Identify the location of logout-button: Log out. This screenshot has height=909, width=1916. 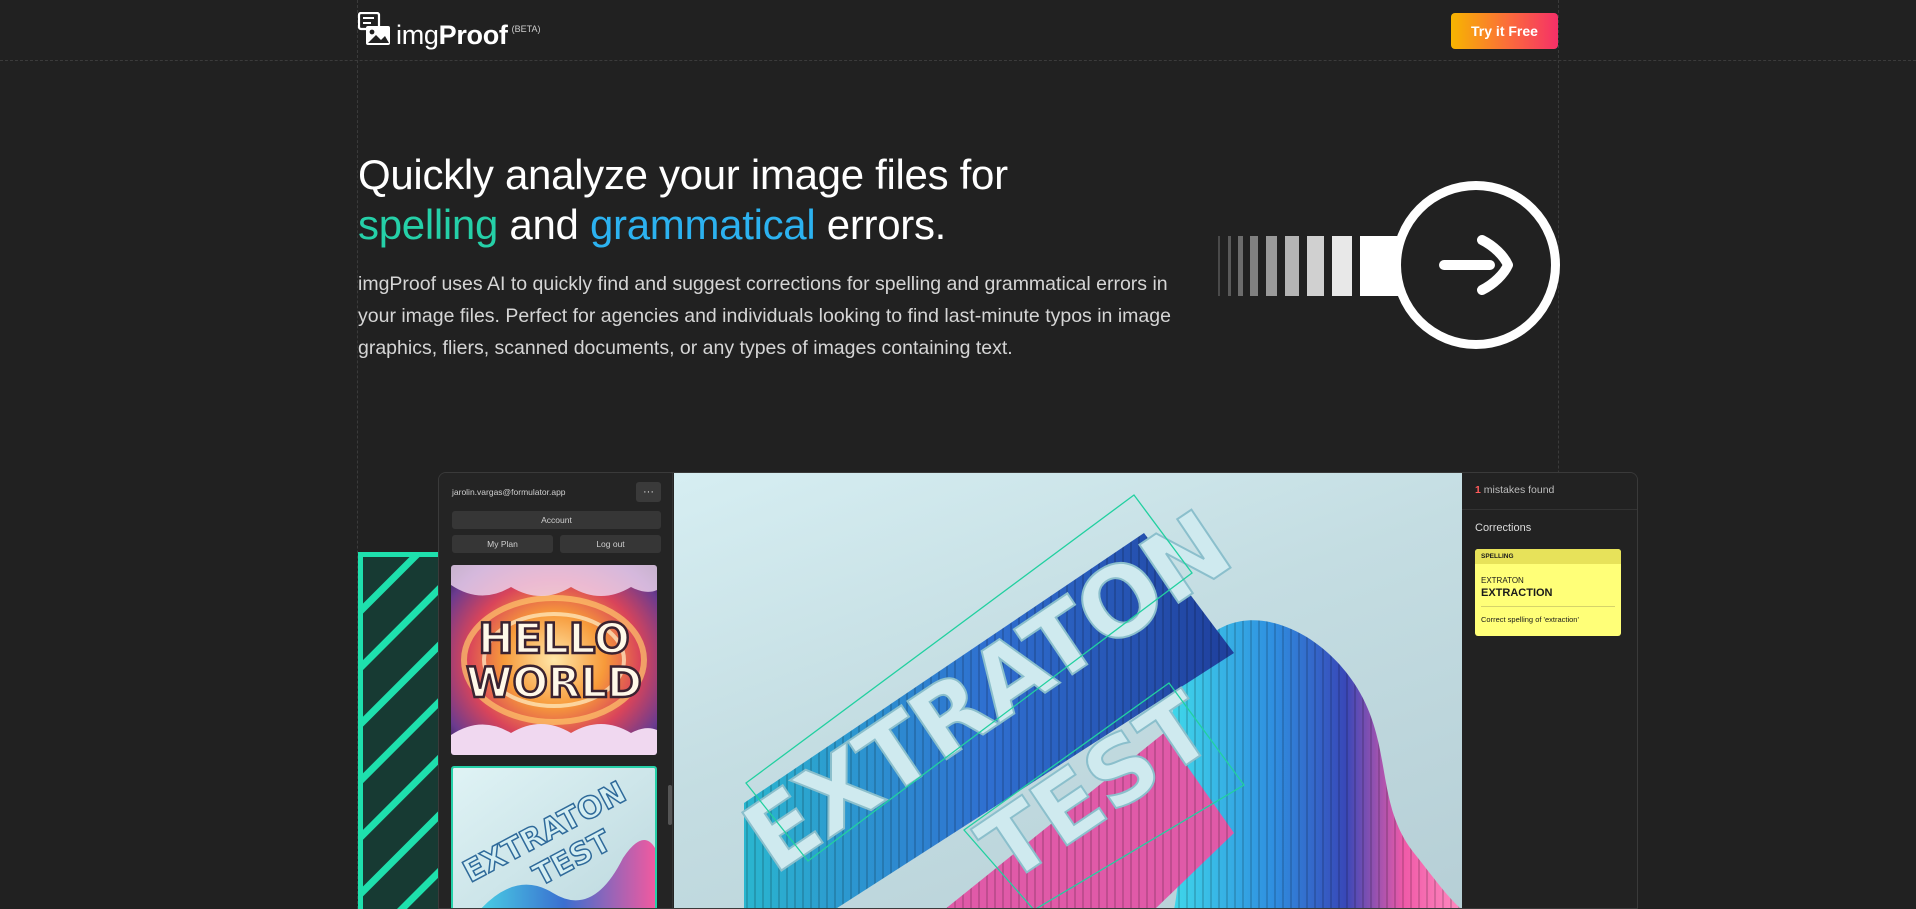
(610, 544).